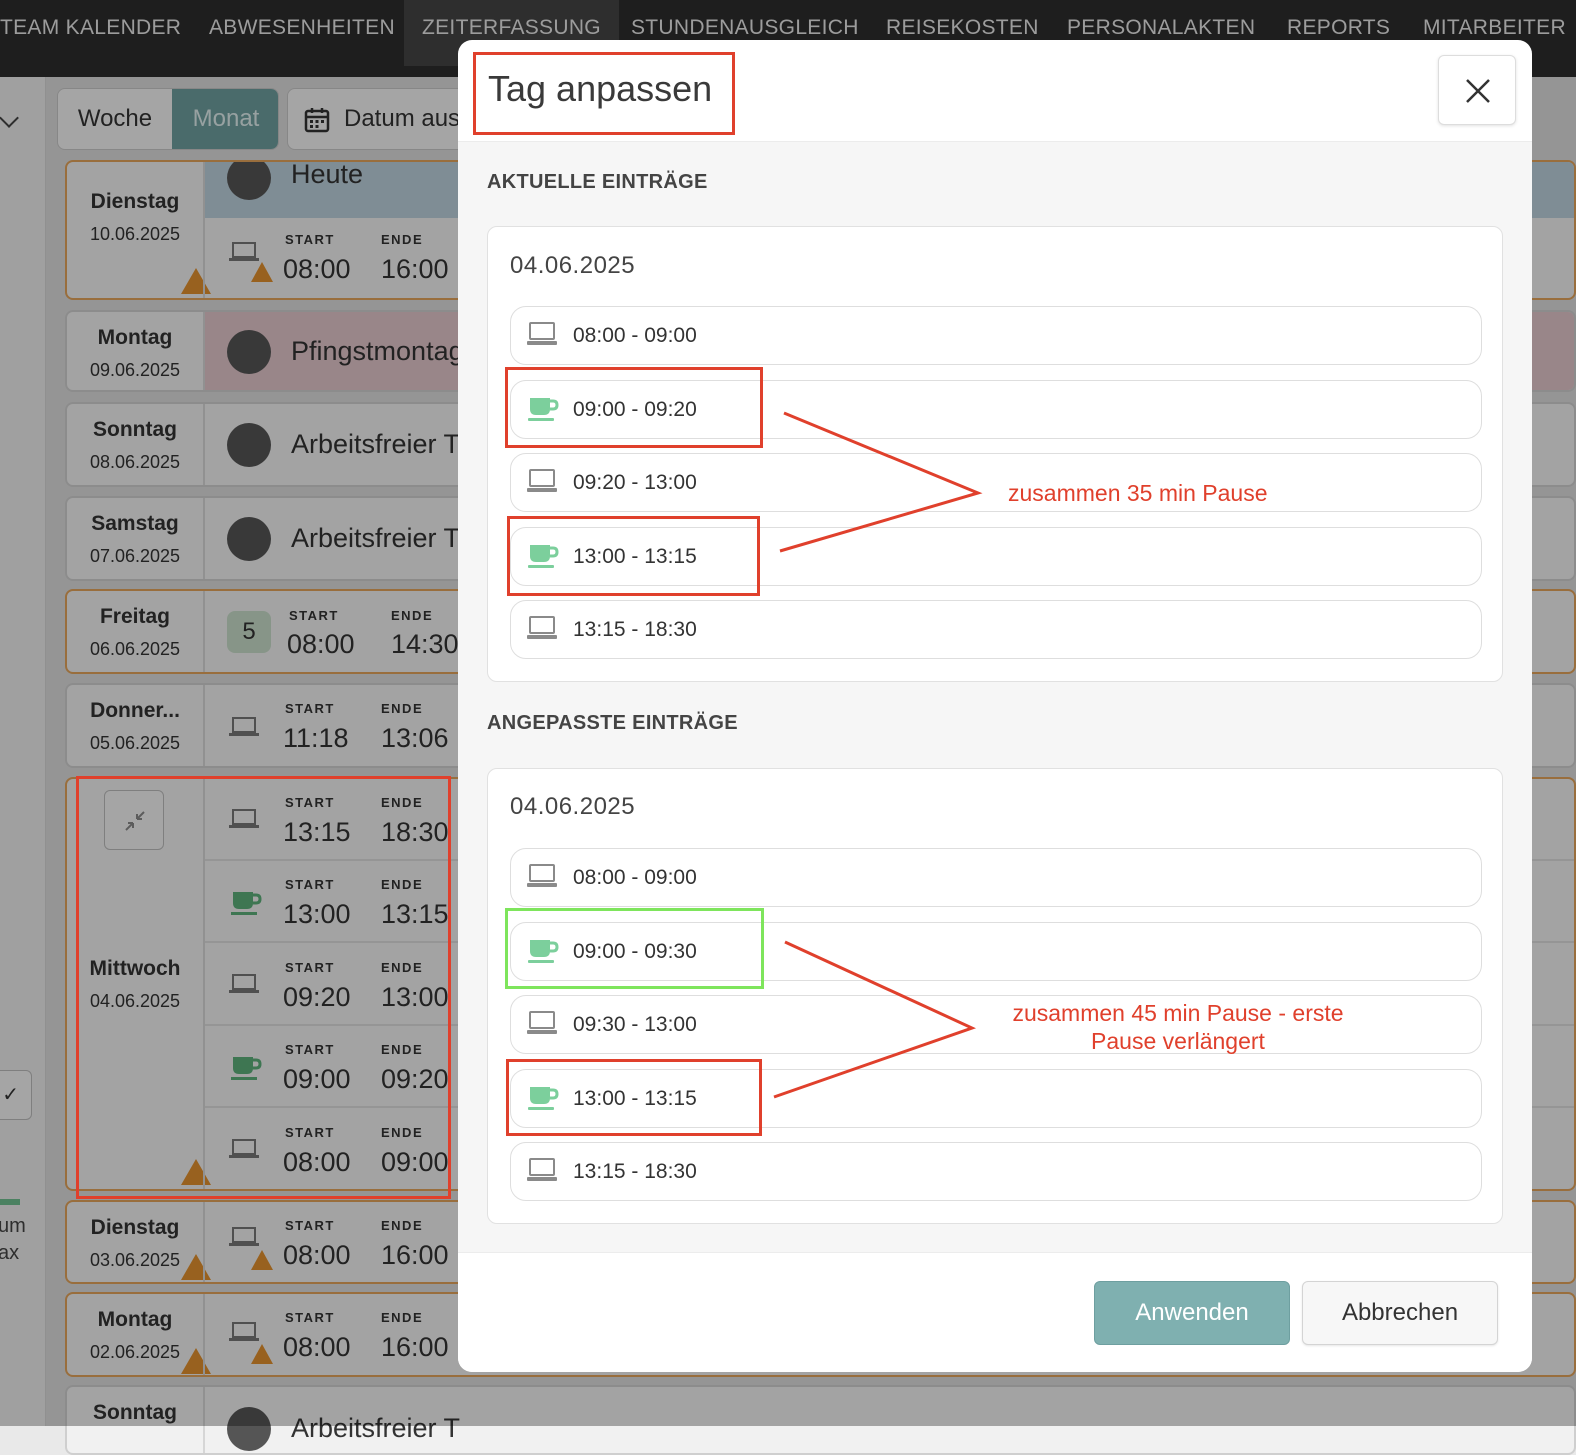 The width and height of the screenshot is (1576, 1455). Describe the element at coordinates (1400, 1313) in the screenshot. I see `cancel-button: Abbrechen` at that location.